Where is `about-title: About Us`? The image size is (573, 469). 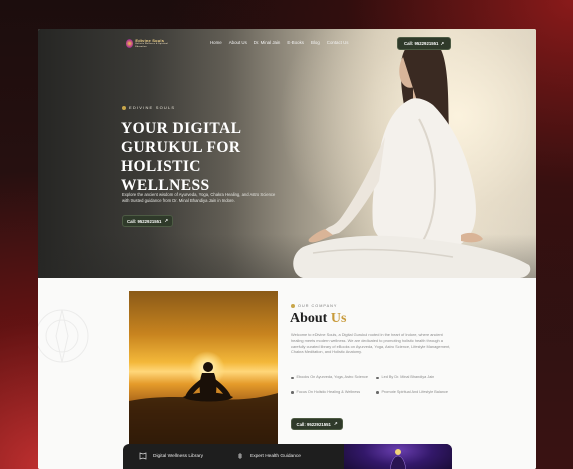
about-title: About Us is located at coordinates (318, 319).